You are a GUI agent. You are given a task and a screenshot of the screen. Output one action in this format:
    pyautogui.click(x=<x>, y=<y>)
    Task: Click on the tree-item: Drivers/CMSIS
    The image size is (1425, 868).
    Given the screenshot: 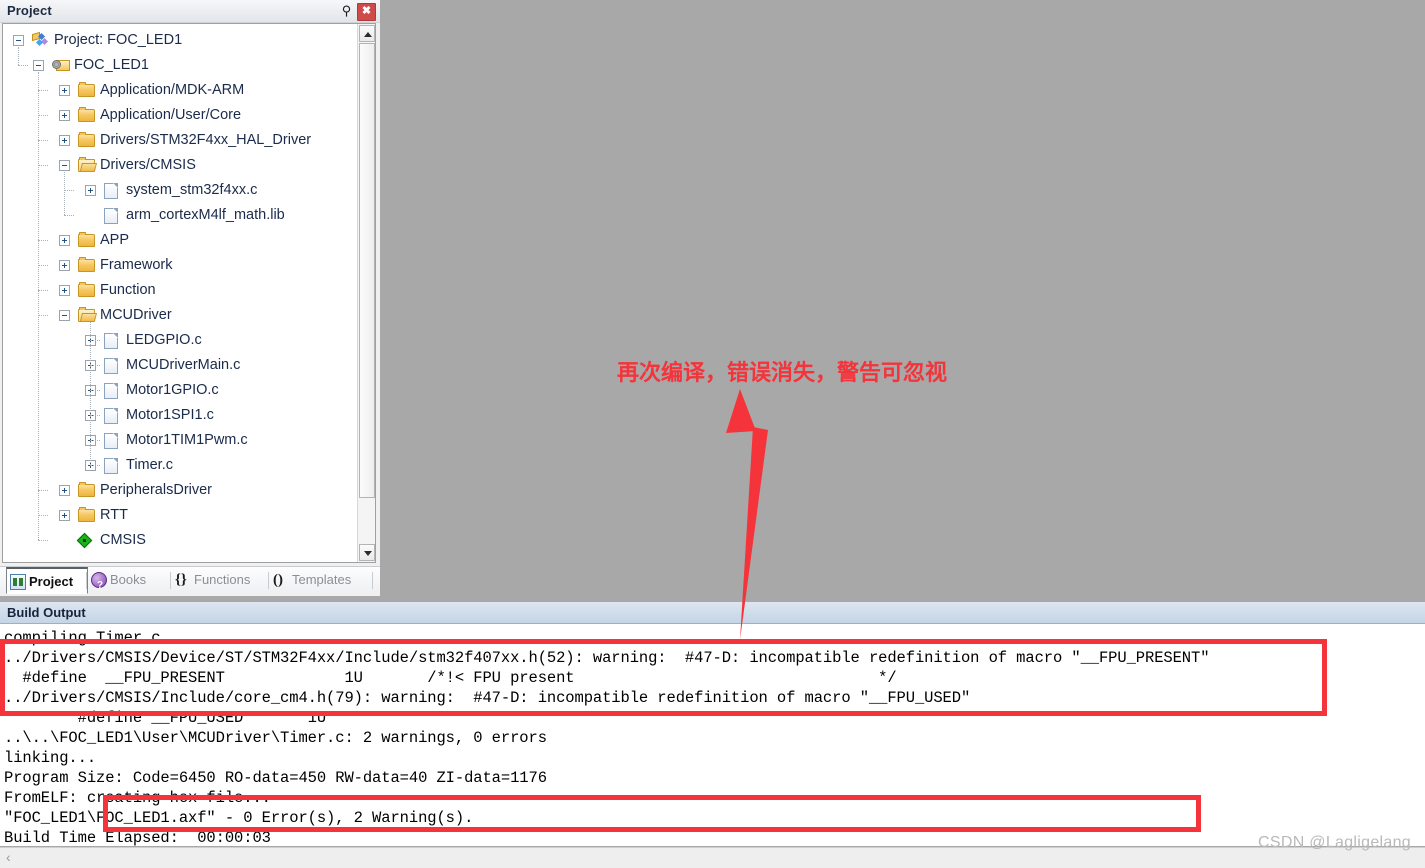 What is the action you would take?
    pyautogui.click(x=180, y=165)
    